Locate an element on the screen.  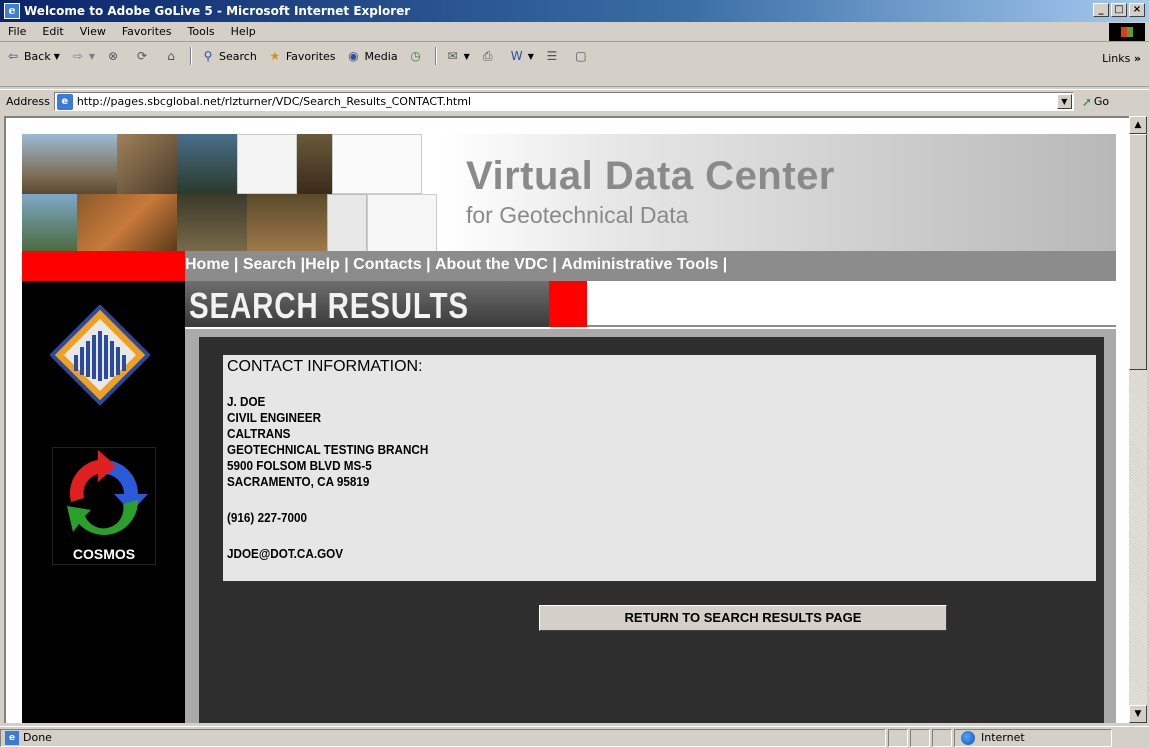
media-button: ◉ Media is located at coordinates (372, 56).